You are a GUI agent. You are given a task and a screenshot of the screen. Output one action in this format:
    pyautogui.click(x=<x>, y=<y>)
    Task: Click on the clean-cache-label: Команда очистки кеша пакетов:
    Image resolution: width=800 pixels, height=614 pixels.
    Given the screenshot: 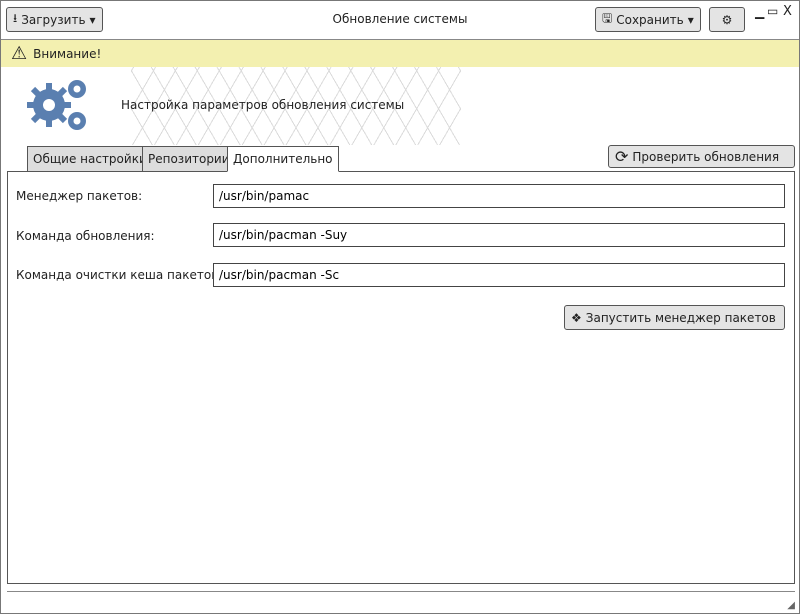 What is the action you would take?
    pyautogui.click(x=119, y=275)
    